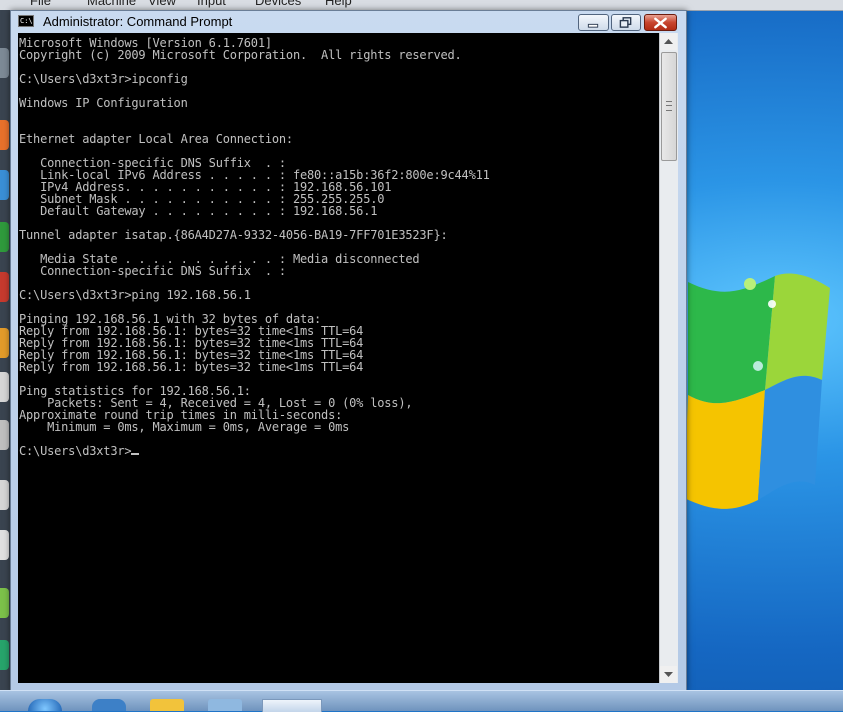 This screenshot has height=712, width=843. I want to click on scroll-thumb, so click(669, 106).